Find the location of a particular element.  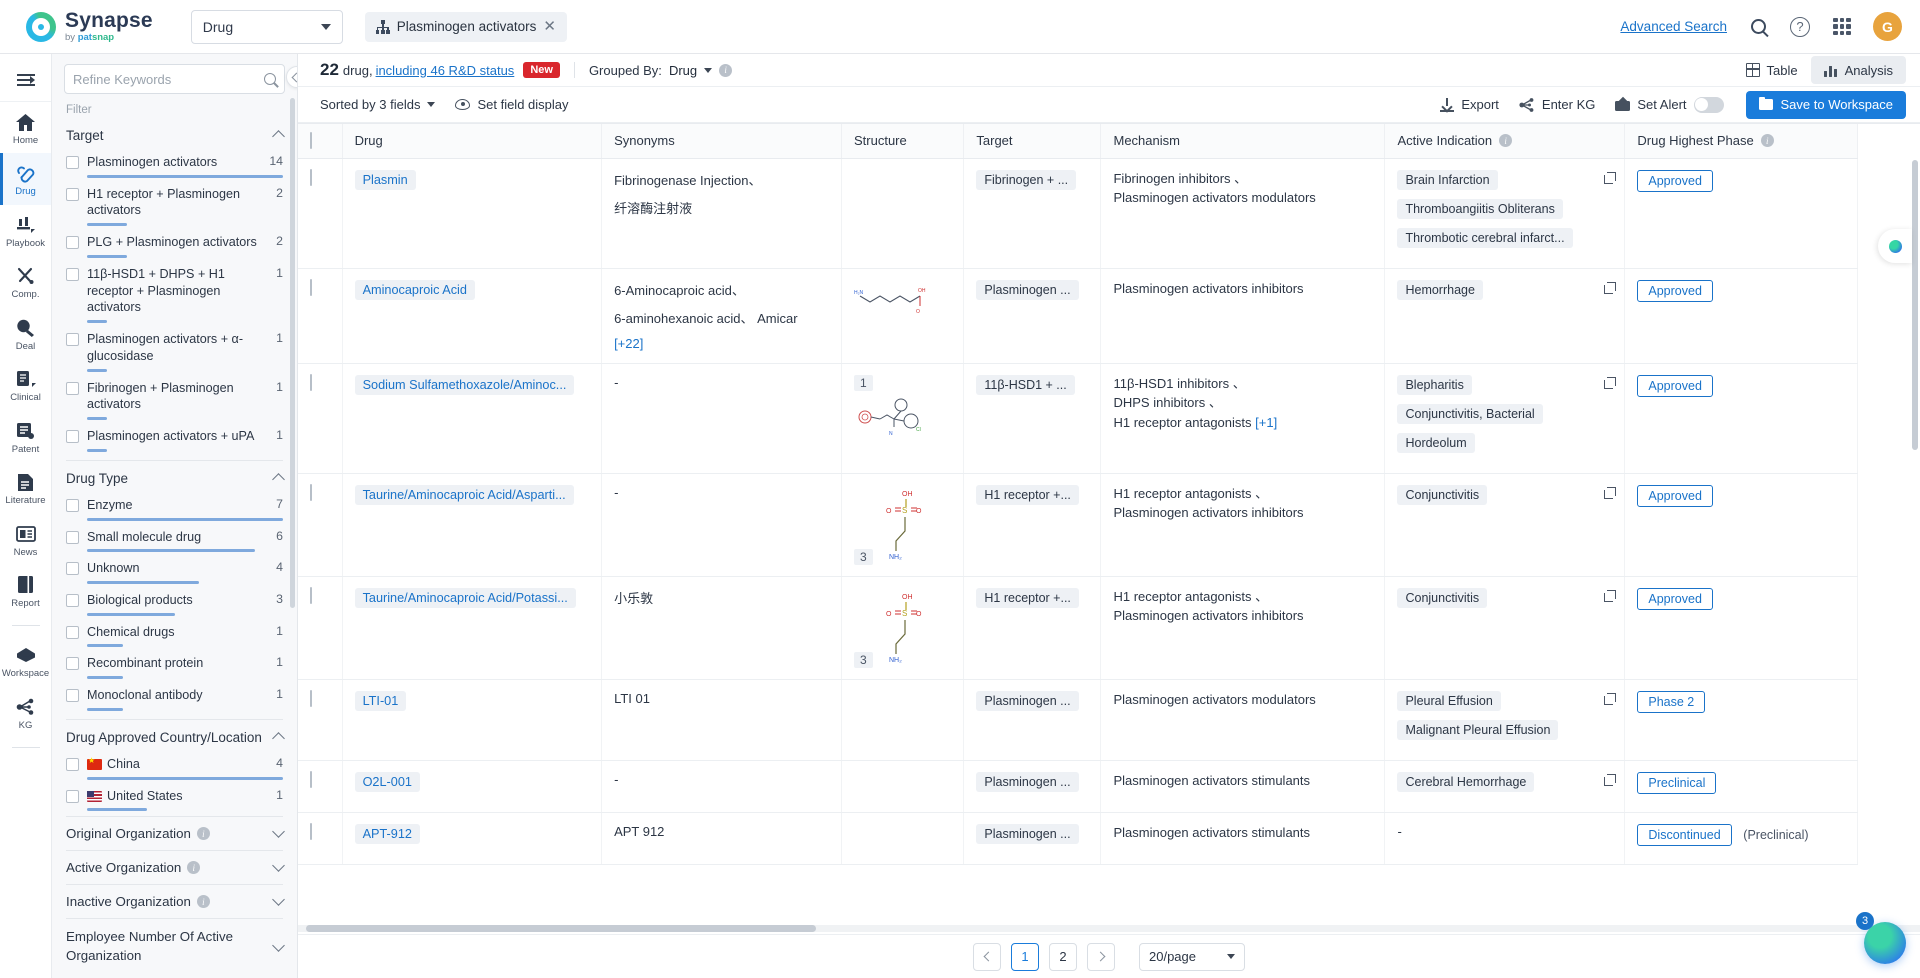

apps-grid-button is located at coordinates (1842, 27).